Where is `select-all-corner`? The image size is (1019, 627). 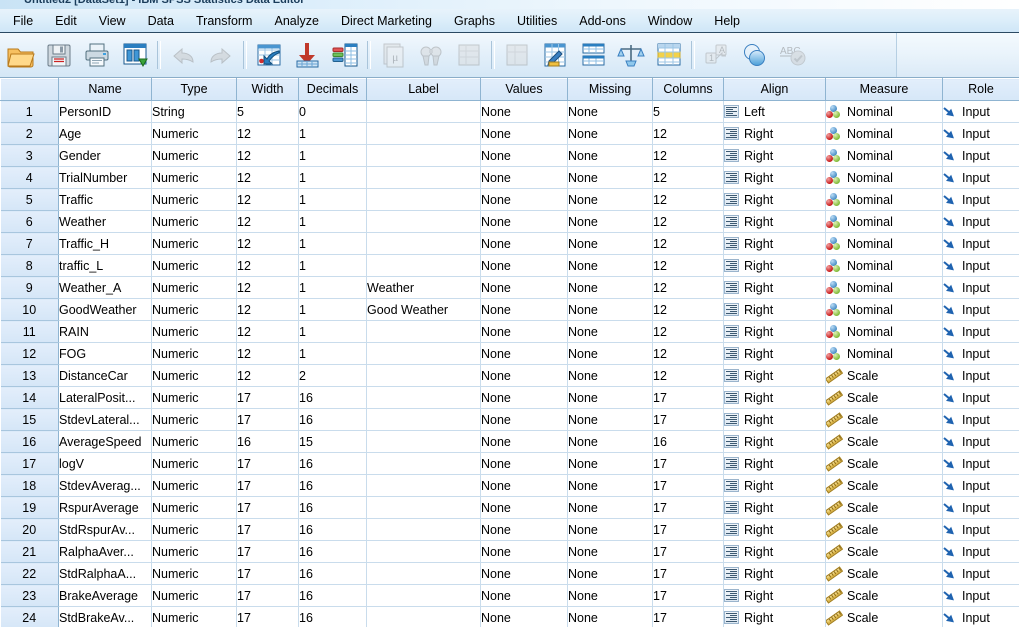 select-all-corner is located at coordinates (29, 89).